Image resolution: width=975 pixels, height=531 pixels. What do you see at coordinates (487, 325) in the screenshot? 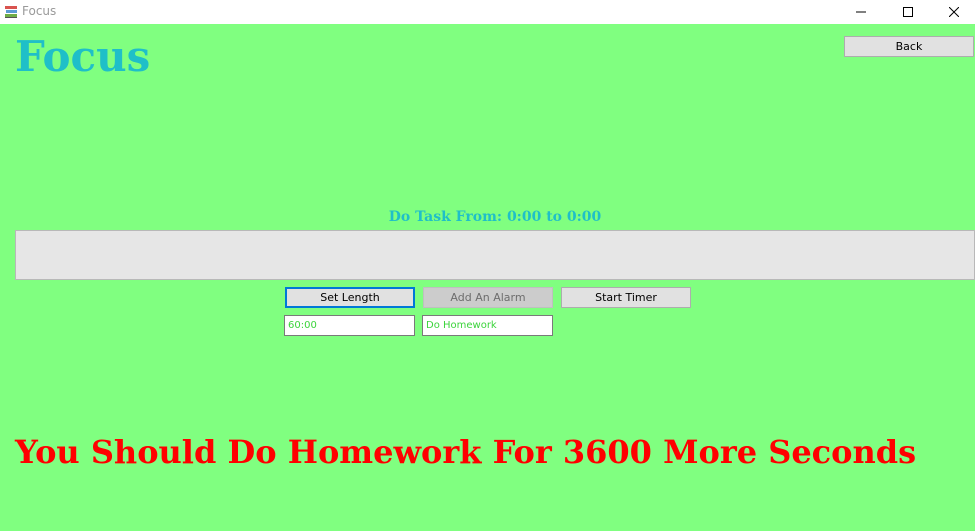
I see `task-input` at bounding box center [487, 325].